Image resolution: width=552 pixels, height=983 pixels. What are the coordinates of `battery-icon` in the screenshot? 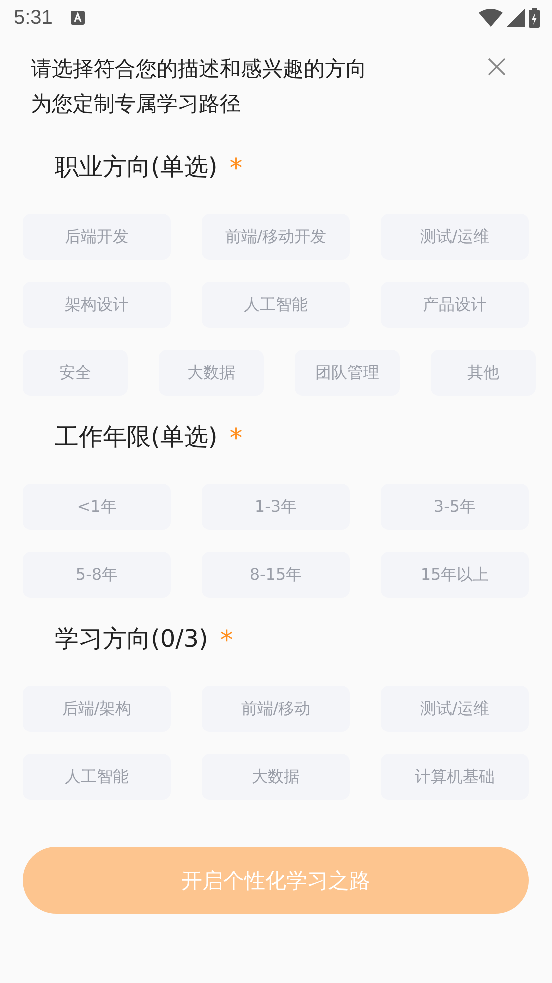 It's located at (534, 18).